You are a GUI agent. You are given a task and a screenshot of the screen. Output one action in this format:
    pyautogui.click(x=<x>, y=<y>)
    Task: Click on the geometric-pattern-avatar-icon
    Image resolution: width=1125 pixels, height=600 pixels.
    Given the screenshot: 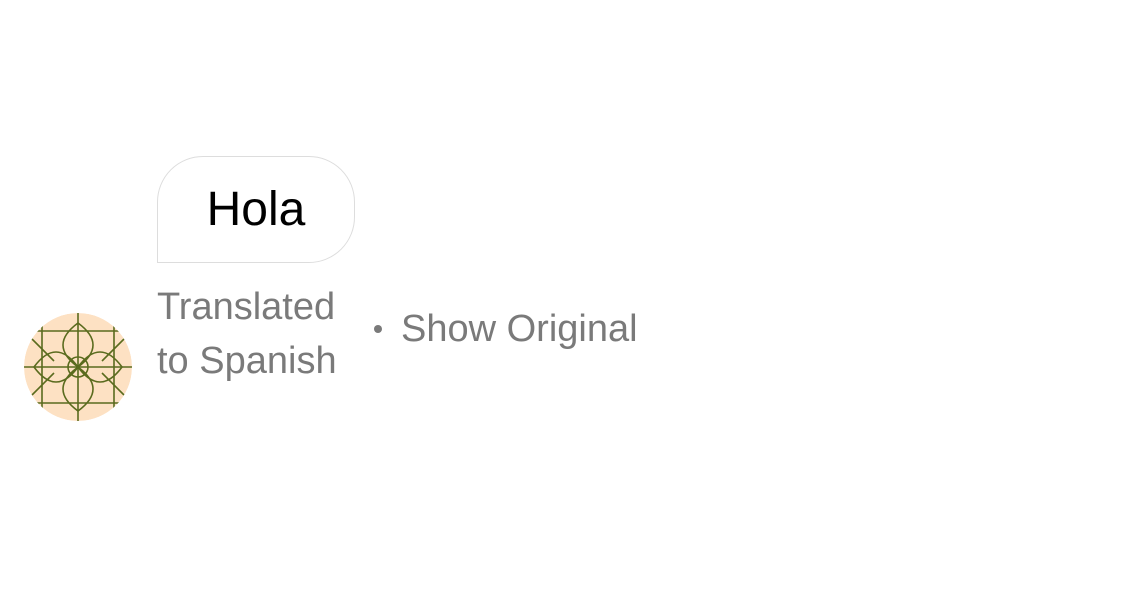 What is the action you would take?
    pyautogui.click(x=78, y=367)
    